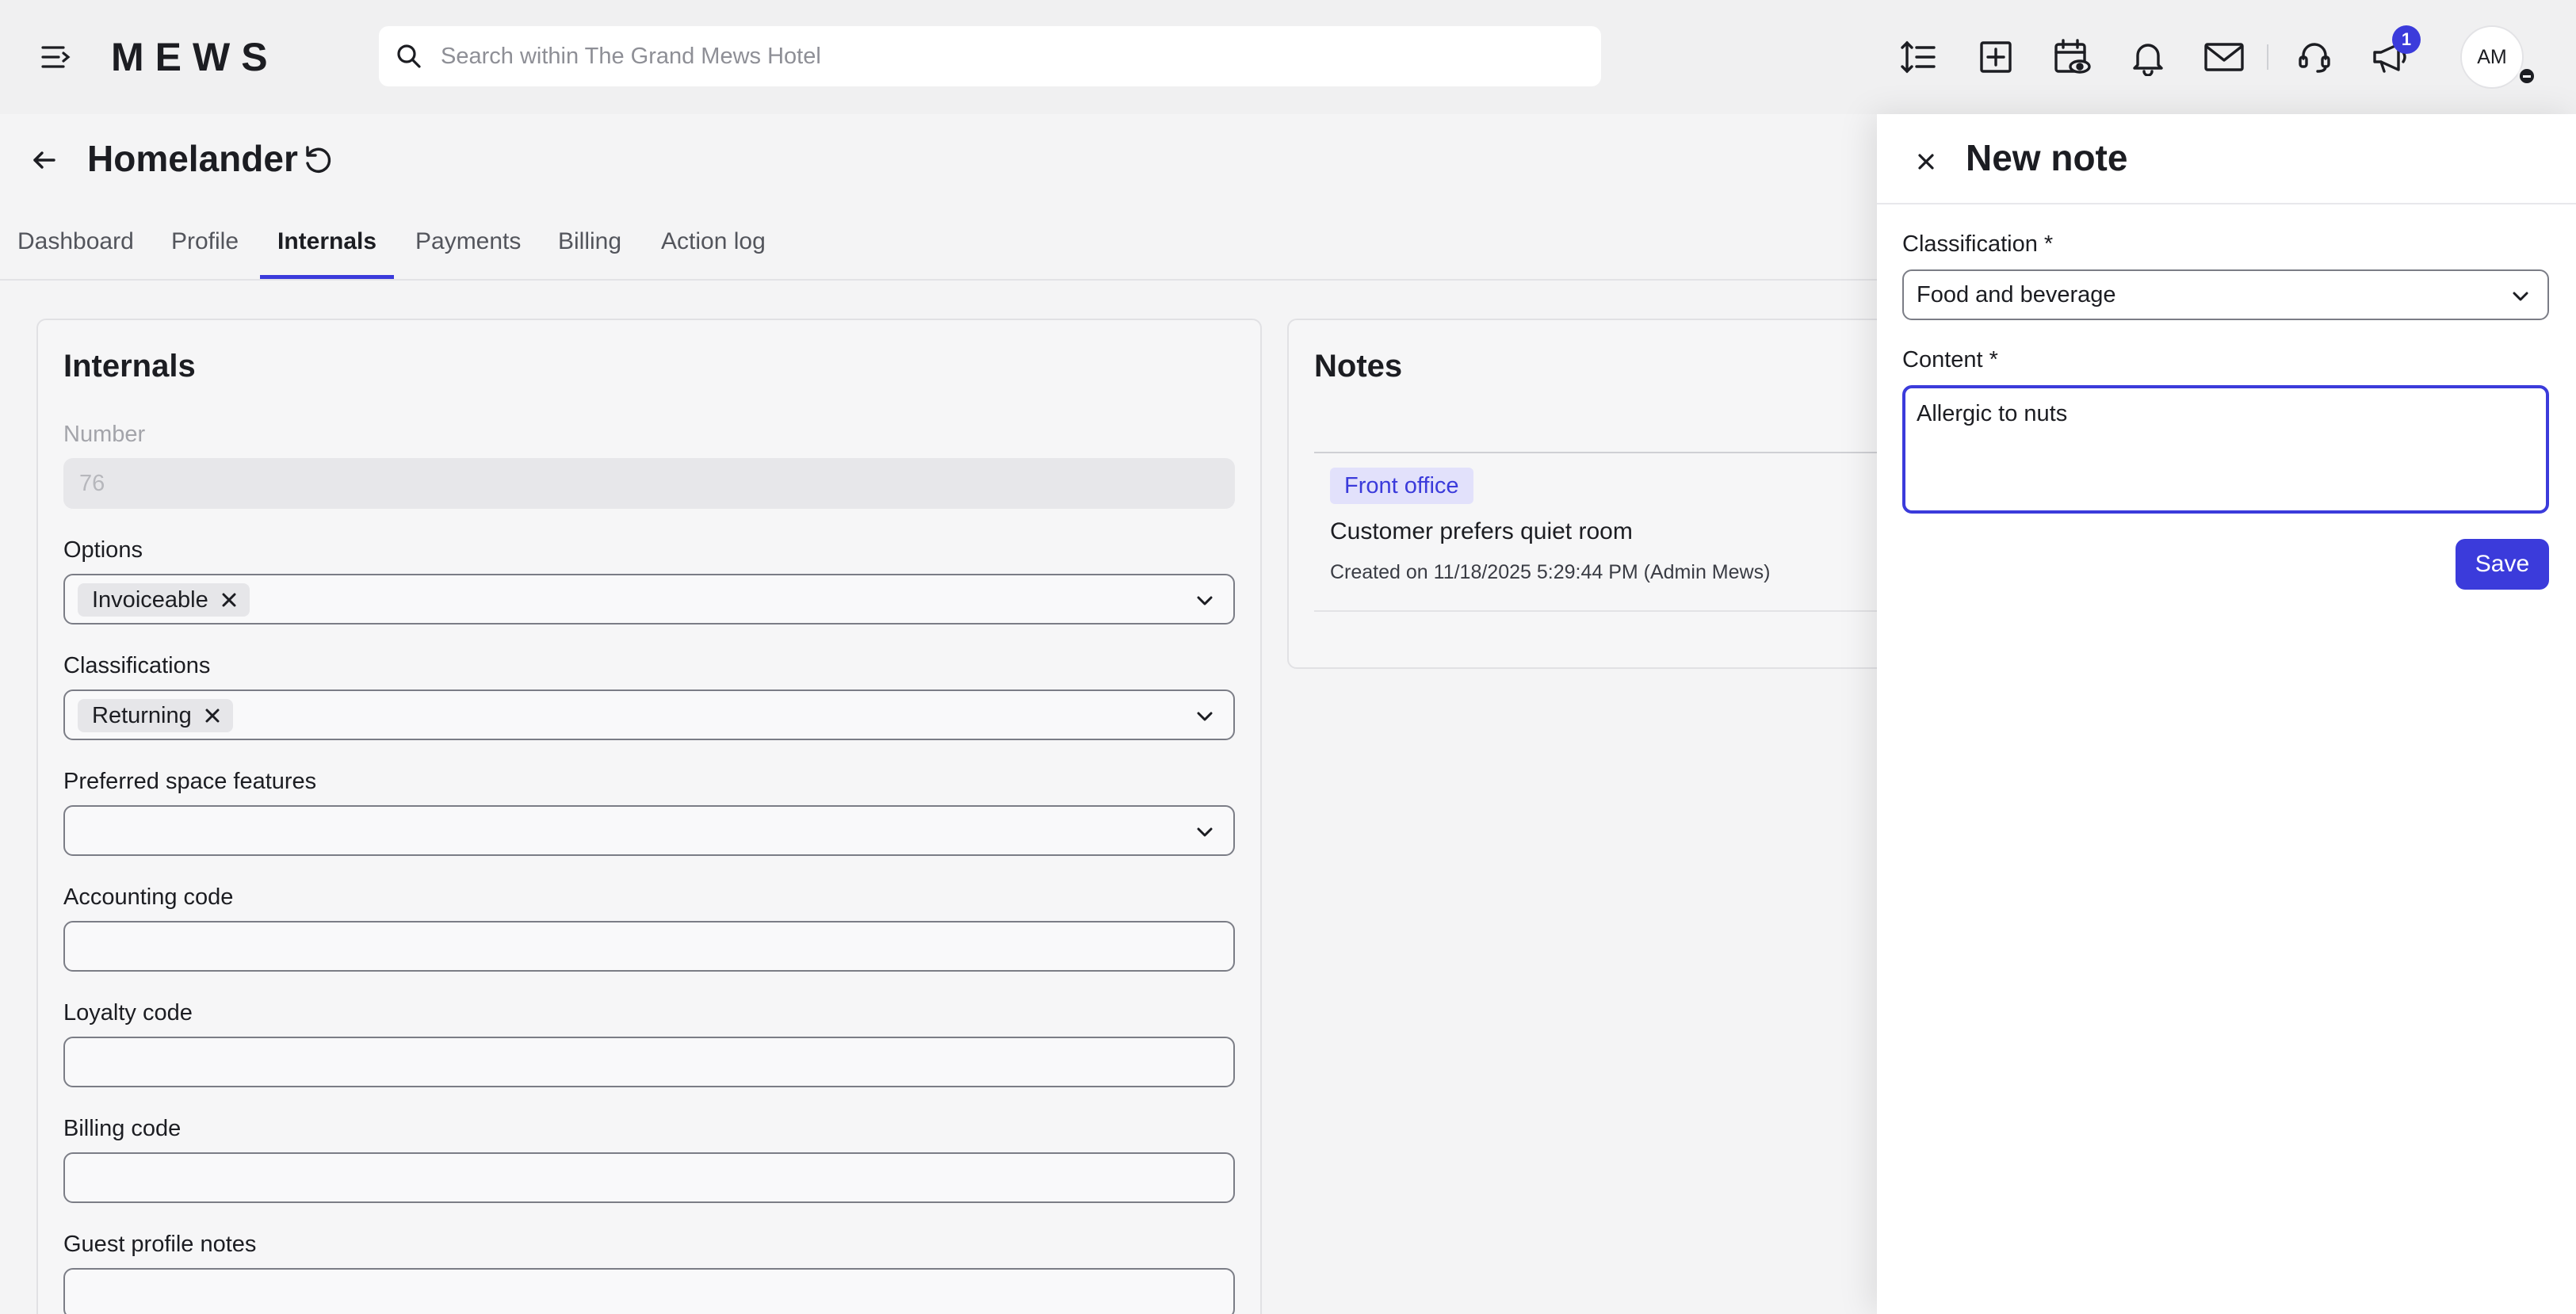  Describe the element at coordinates (468, 253) in the screenshot. I see `tab-payments: Payments` at that location.